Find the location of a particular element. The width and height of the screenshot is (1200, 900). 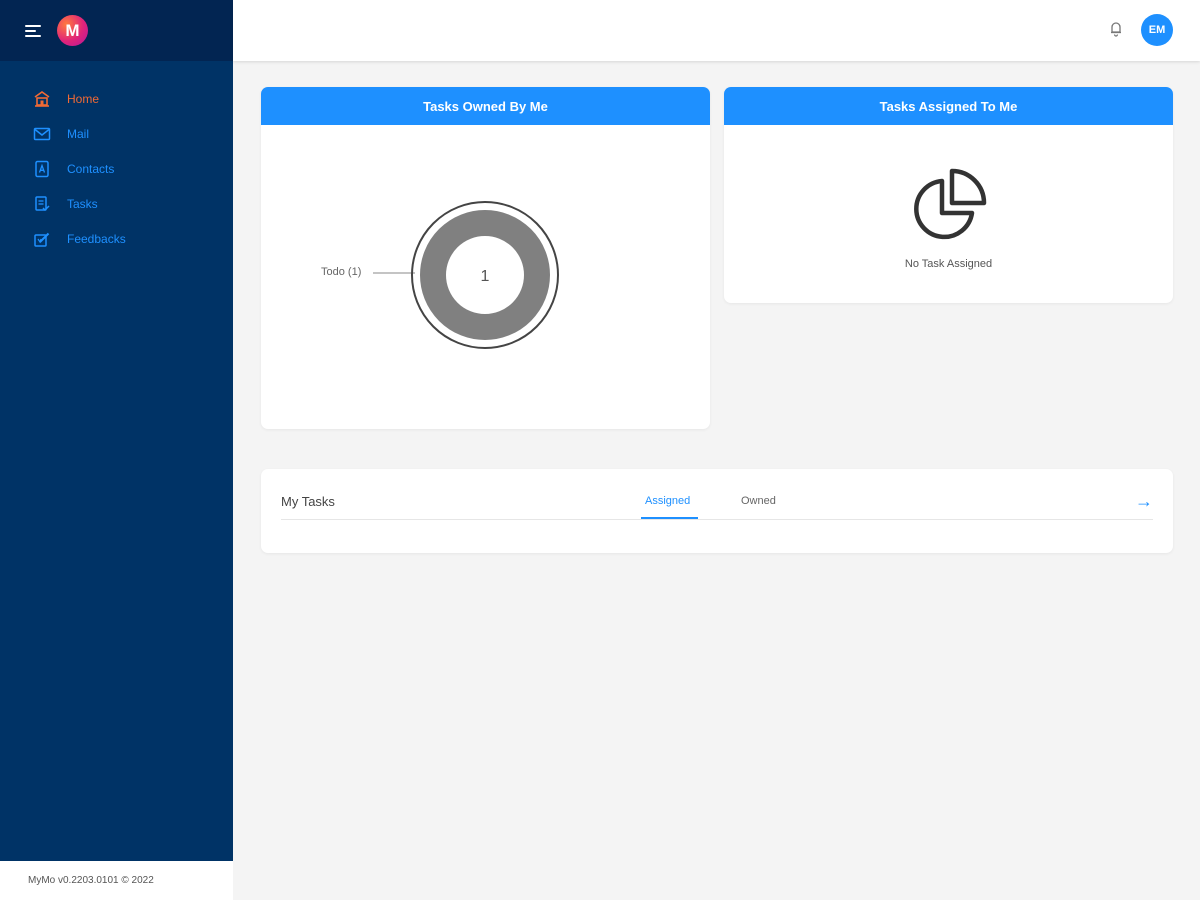

feedback-icon is located at coordinates (42, 239).